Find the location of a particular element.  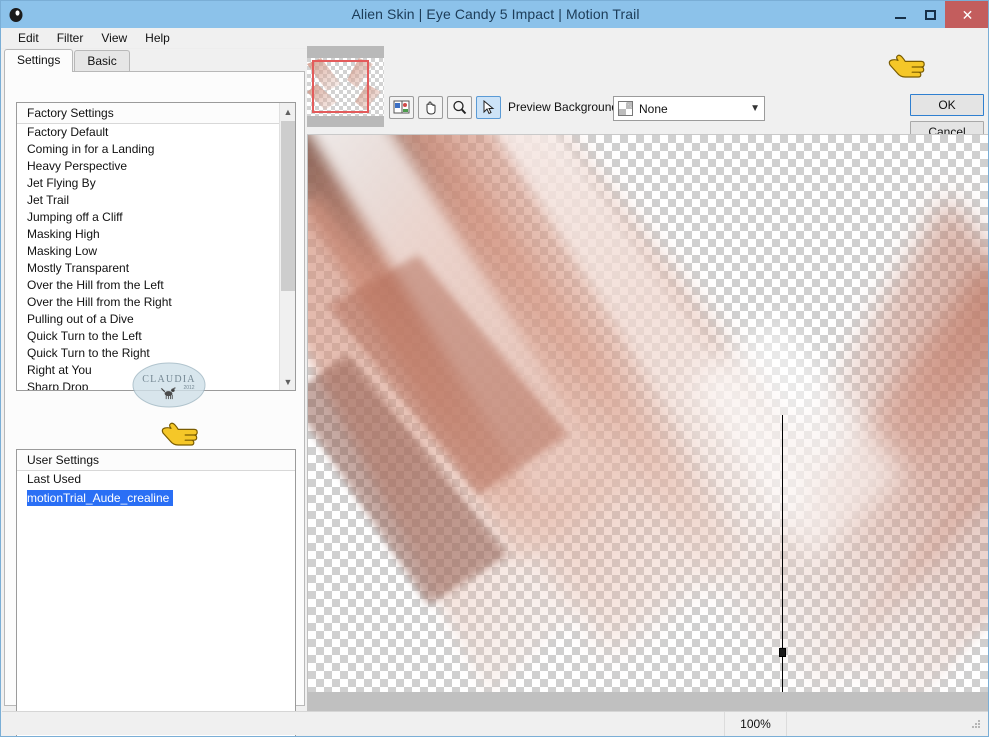

hand-pan-icon is located at coordinates (430, 107).